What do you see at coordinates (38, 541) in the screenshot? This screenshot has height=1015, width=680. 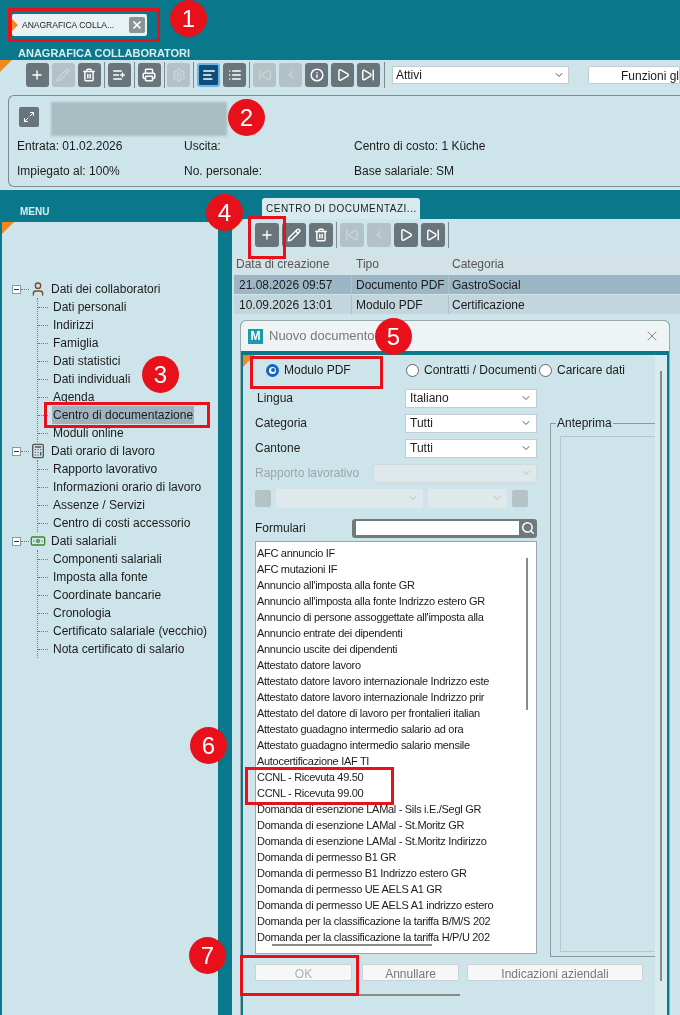 I see `banknote-icon` at bounding box center [38, 541].